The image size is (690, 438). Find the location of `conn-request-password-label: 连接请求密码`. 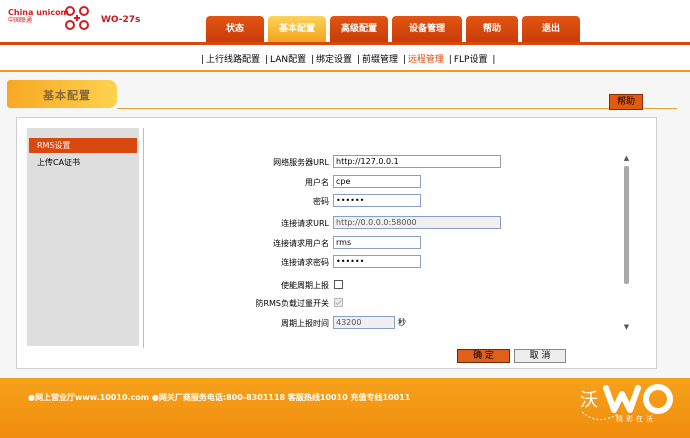

conn-request-password-label: 连接请求密码 is located at coordinates (305, 262).